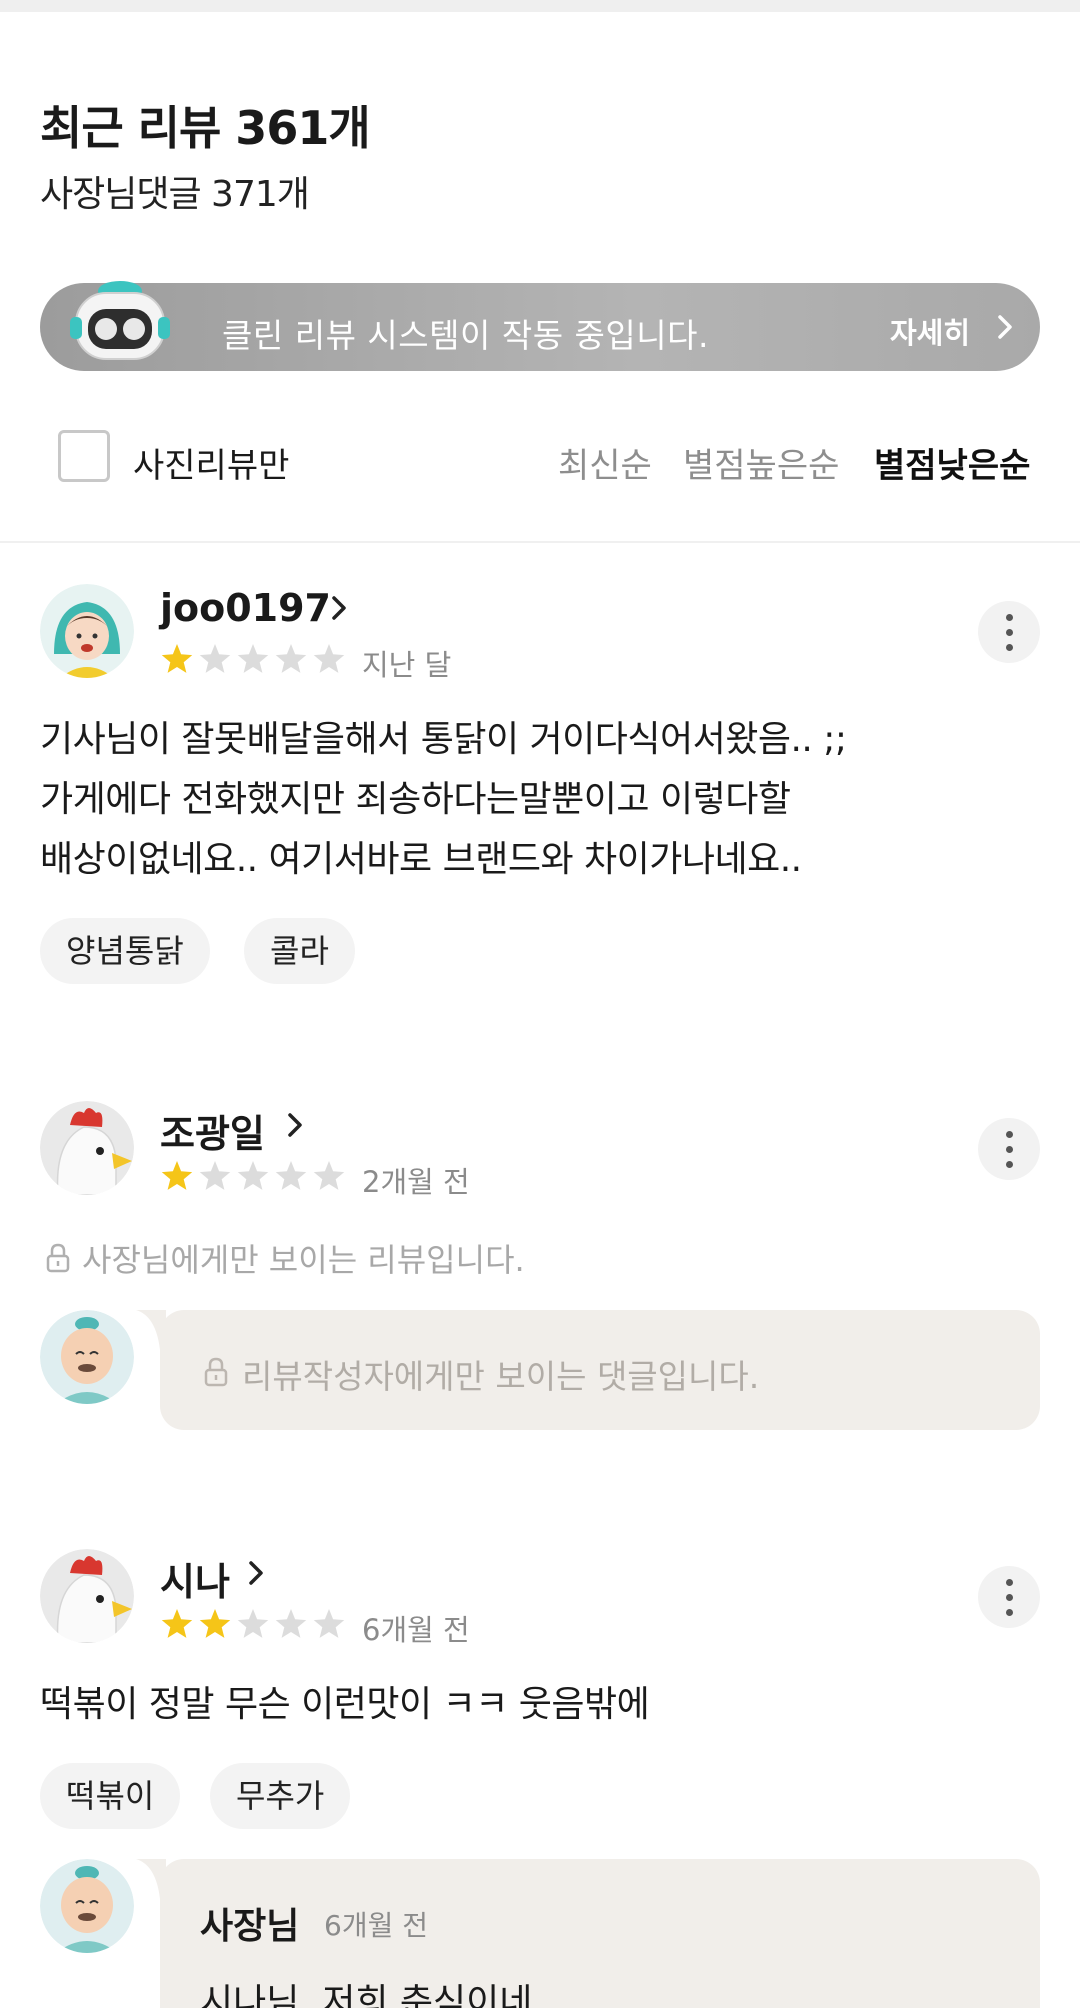 This screenshot has width=1080, height=2008. Describe the element at coordinates (205, 128) in the screenshot. I see `review-count-title: 최근 리뷰 361개` at that location.